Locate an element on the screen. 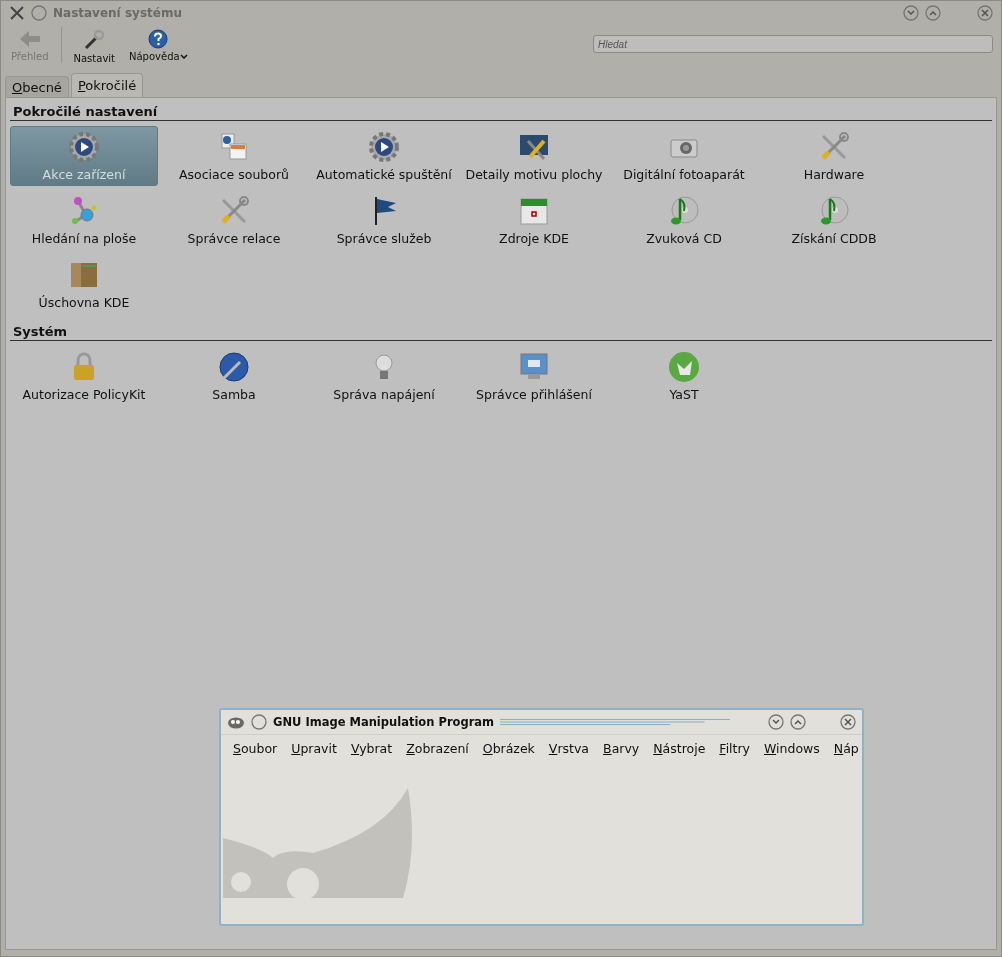 This screenshot has width=1002, height=957. tab: Pokročilé is located at coordinates (107, 85).